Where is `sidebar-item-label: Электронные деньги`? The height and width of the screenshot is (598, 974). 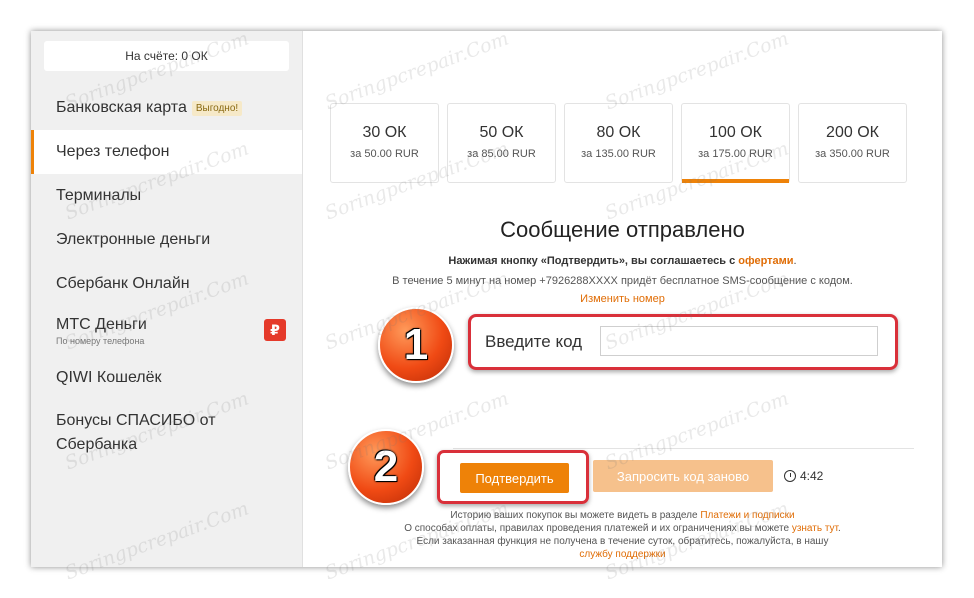
sidebar-item-label: Электронные деньги is located at coordinates (133, 239).